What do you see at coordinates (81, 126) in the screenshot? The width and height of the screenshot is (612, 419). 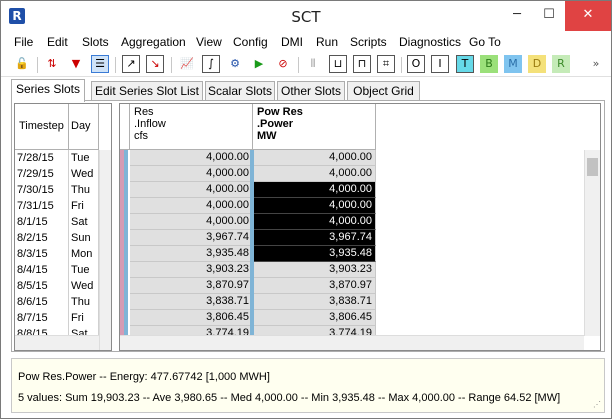 I see `day-header-label: Day` at bounding box center [81, 126].